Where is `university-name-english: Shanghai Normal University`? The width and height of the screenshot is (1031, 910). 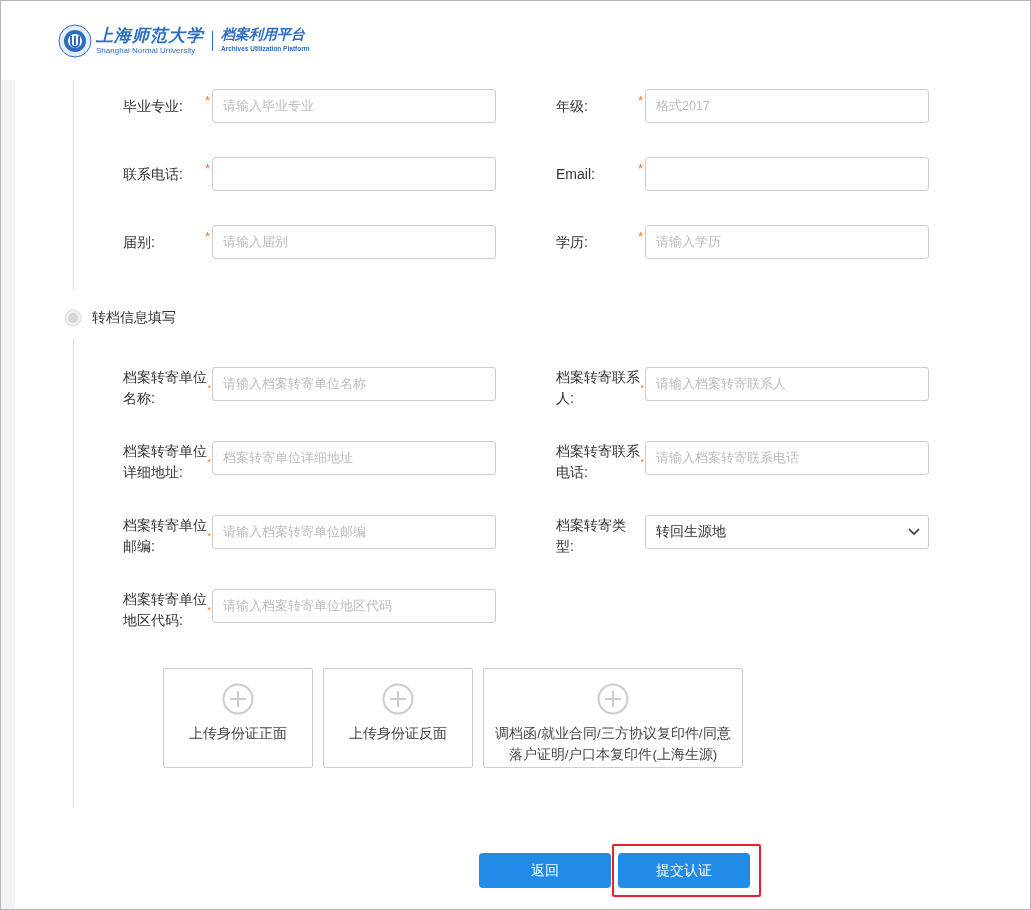 university-name-english: Shanghai Normal University is located at coordinates (146, 50).